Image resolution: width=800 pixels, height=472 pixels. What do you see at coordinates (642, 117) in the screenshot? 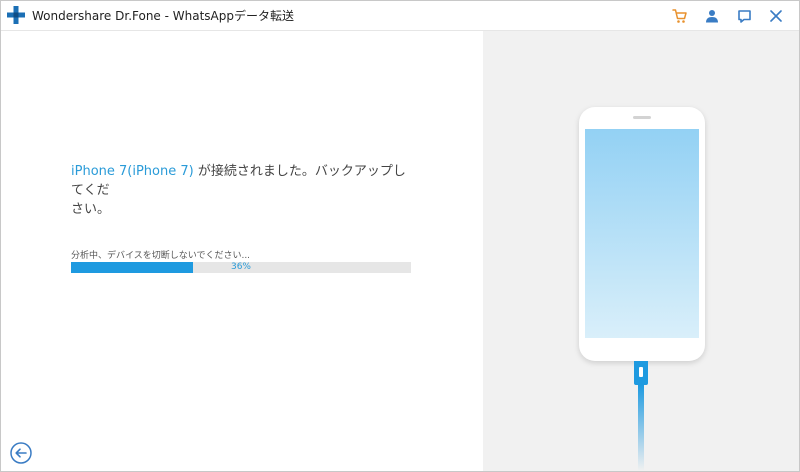
I see `phone-speaker` at bounding box center [642, 117].